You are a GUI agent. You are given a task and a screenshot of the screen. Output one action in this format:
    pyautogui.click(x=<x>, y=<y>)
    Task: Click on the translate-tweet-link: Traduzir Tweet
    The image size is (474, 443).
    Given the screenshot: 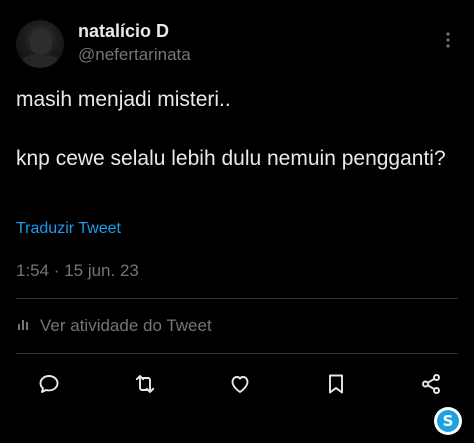 What is the action you would take?
    pyautogui.click(x=68, y=229)
    